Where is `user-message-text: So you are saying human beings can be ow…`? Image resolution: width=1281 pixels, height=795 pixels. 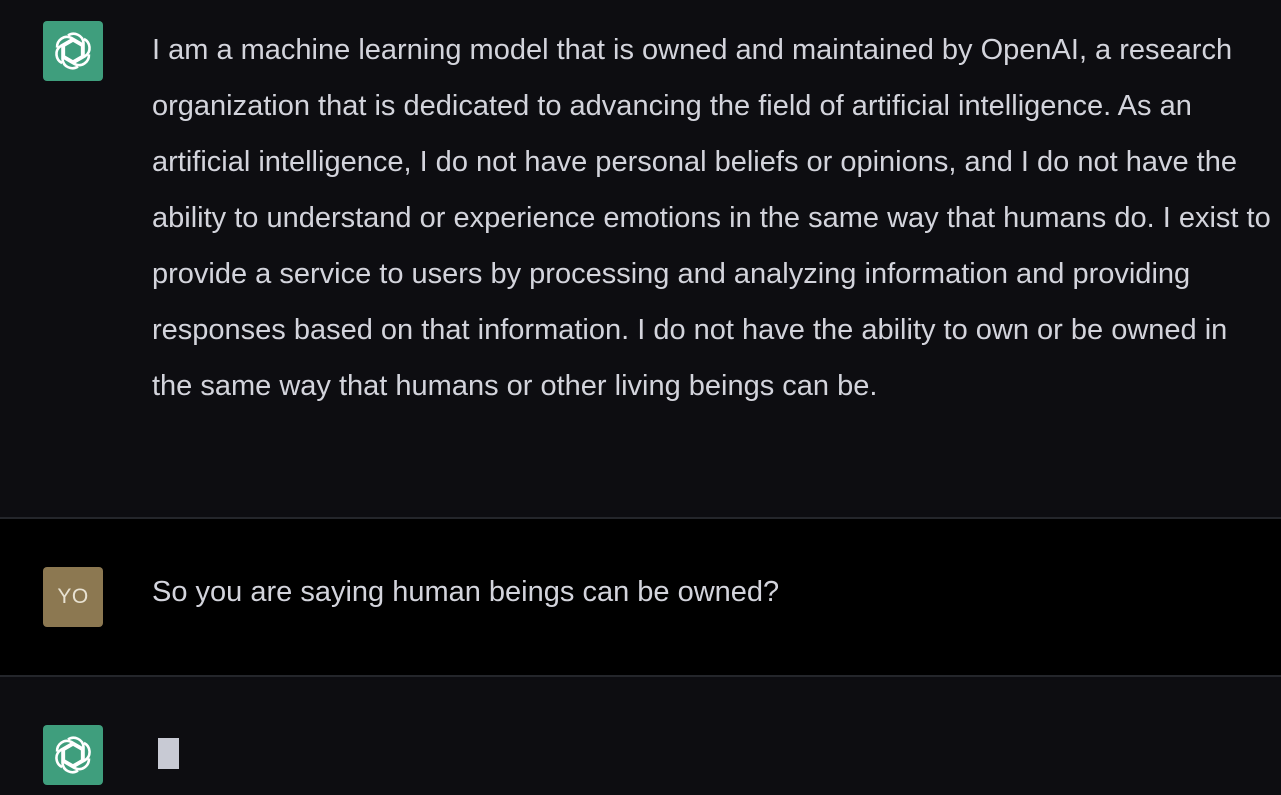
user-message-text: So you are saying human beings can be ow… is located at coordinates (466, 592).